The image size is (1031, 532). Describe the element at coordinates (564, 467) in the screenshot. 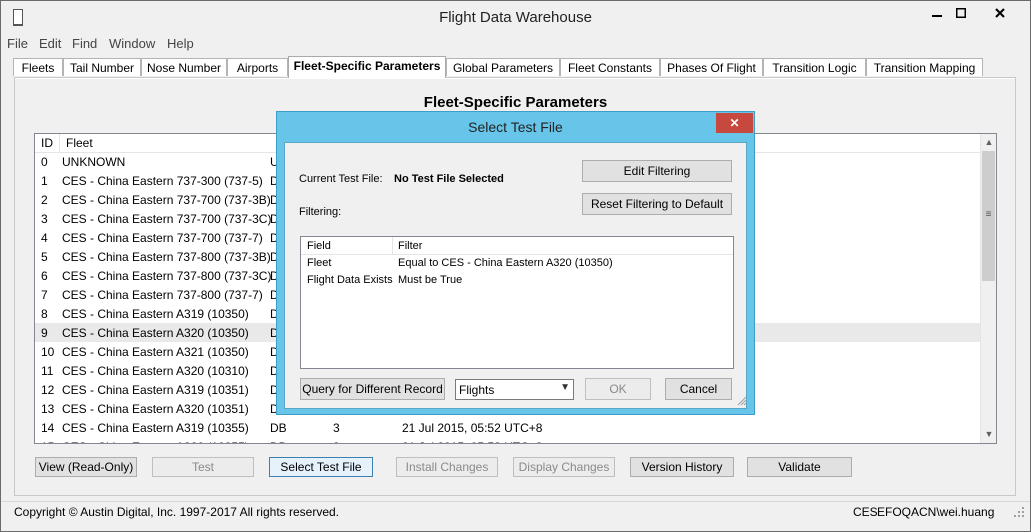

I see `display-changes-button: Display Changes` at that location.